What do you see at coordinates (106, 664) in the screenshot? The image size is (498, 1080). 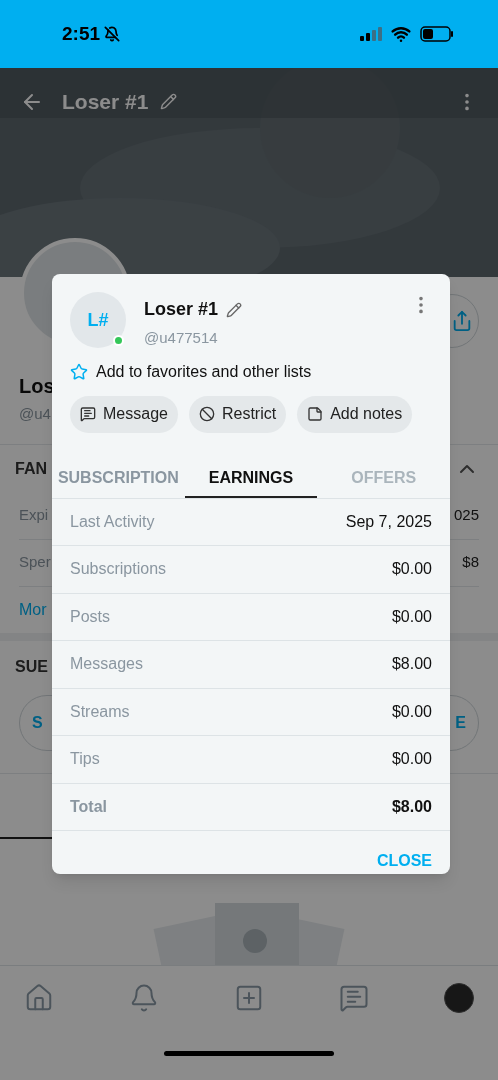 I see `earnings-label: Messages` at bounding box center [106, 664].